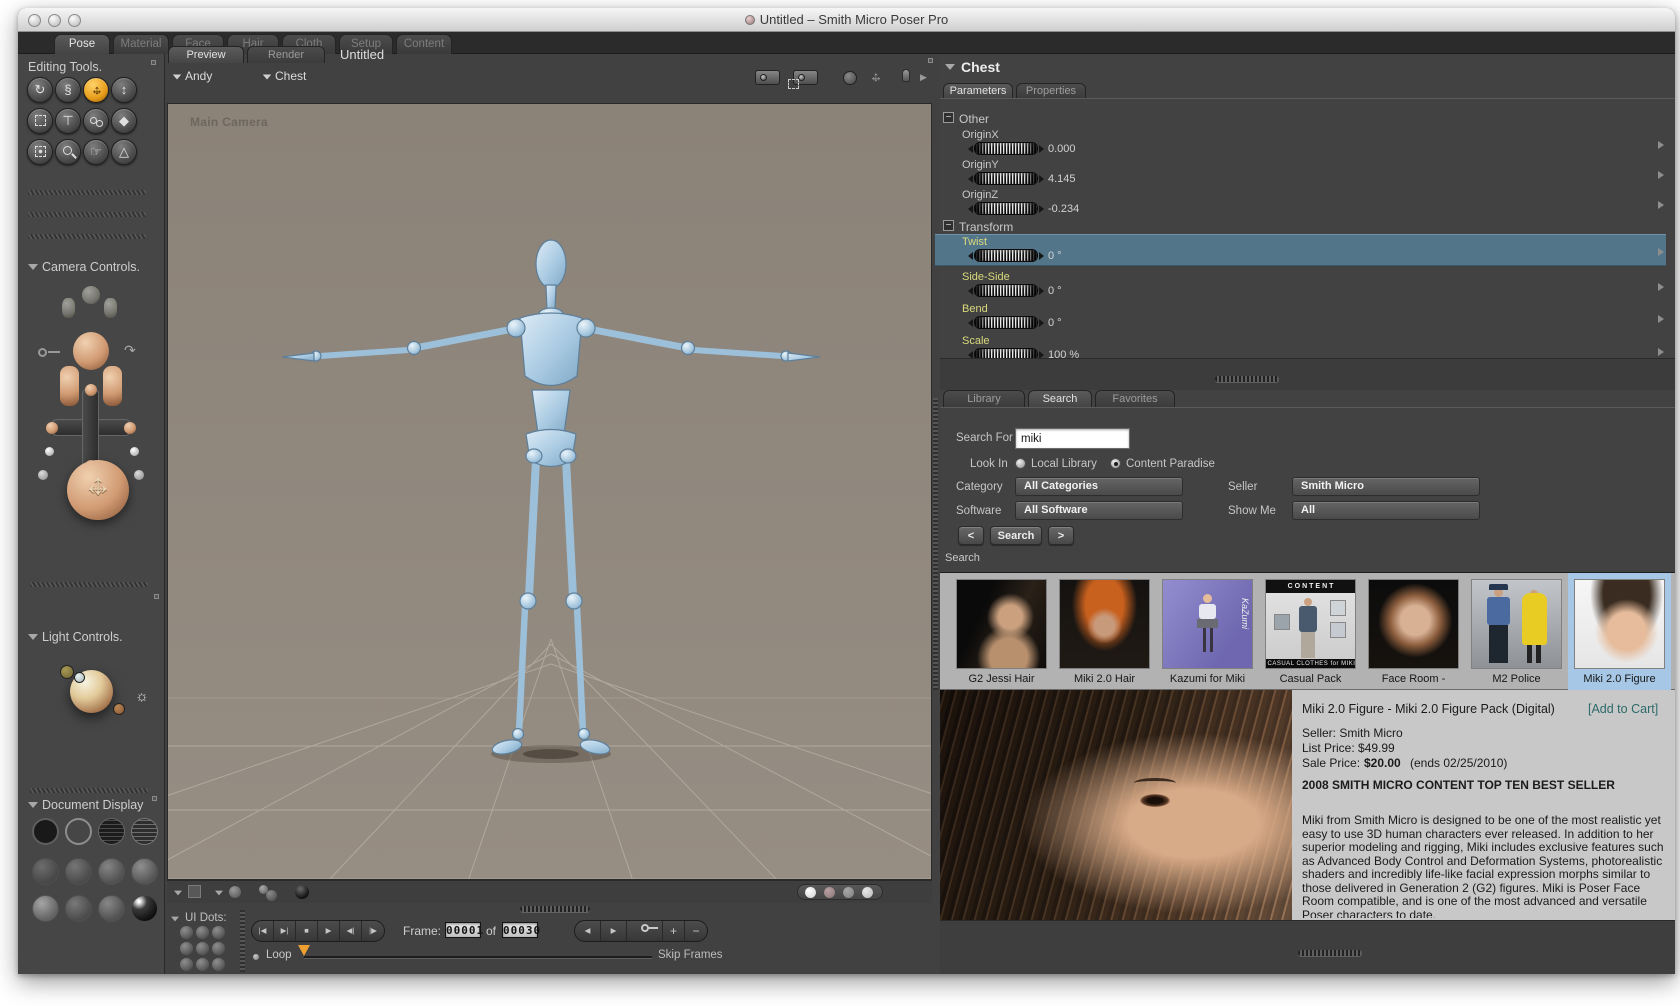 The image size is (1680, 1006). What do you see at coordinates (256, 957) in the screenshot?
I see `loop-toggle` at bounding box center [256, 957].